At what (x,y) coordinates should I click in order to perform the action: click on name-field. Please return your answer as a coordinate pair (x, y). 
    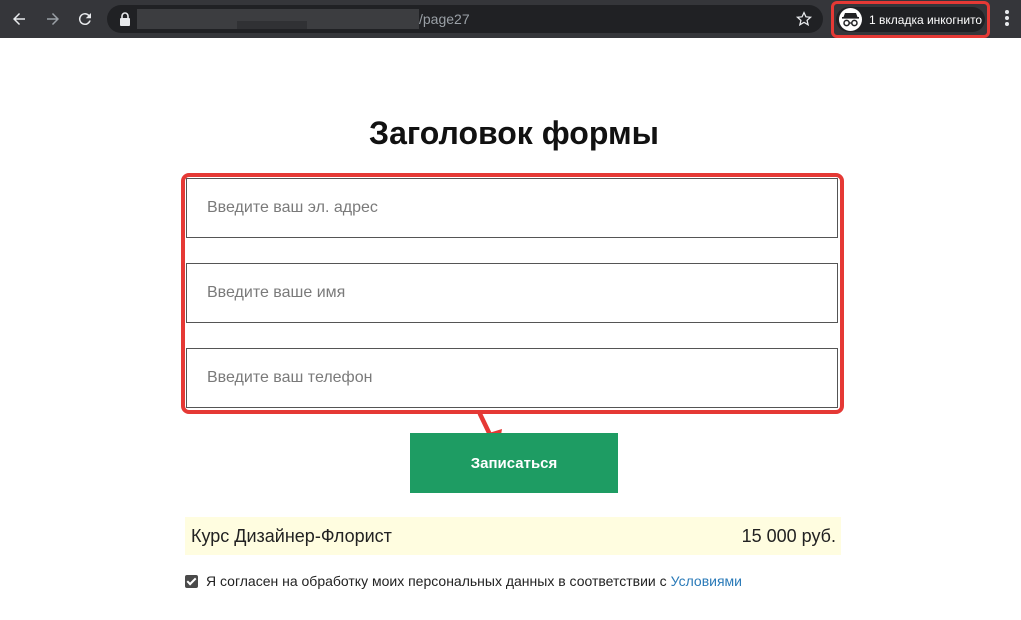
    Looking at the image, I should click on (512, 293).